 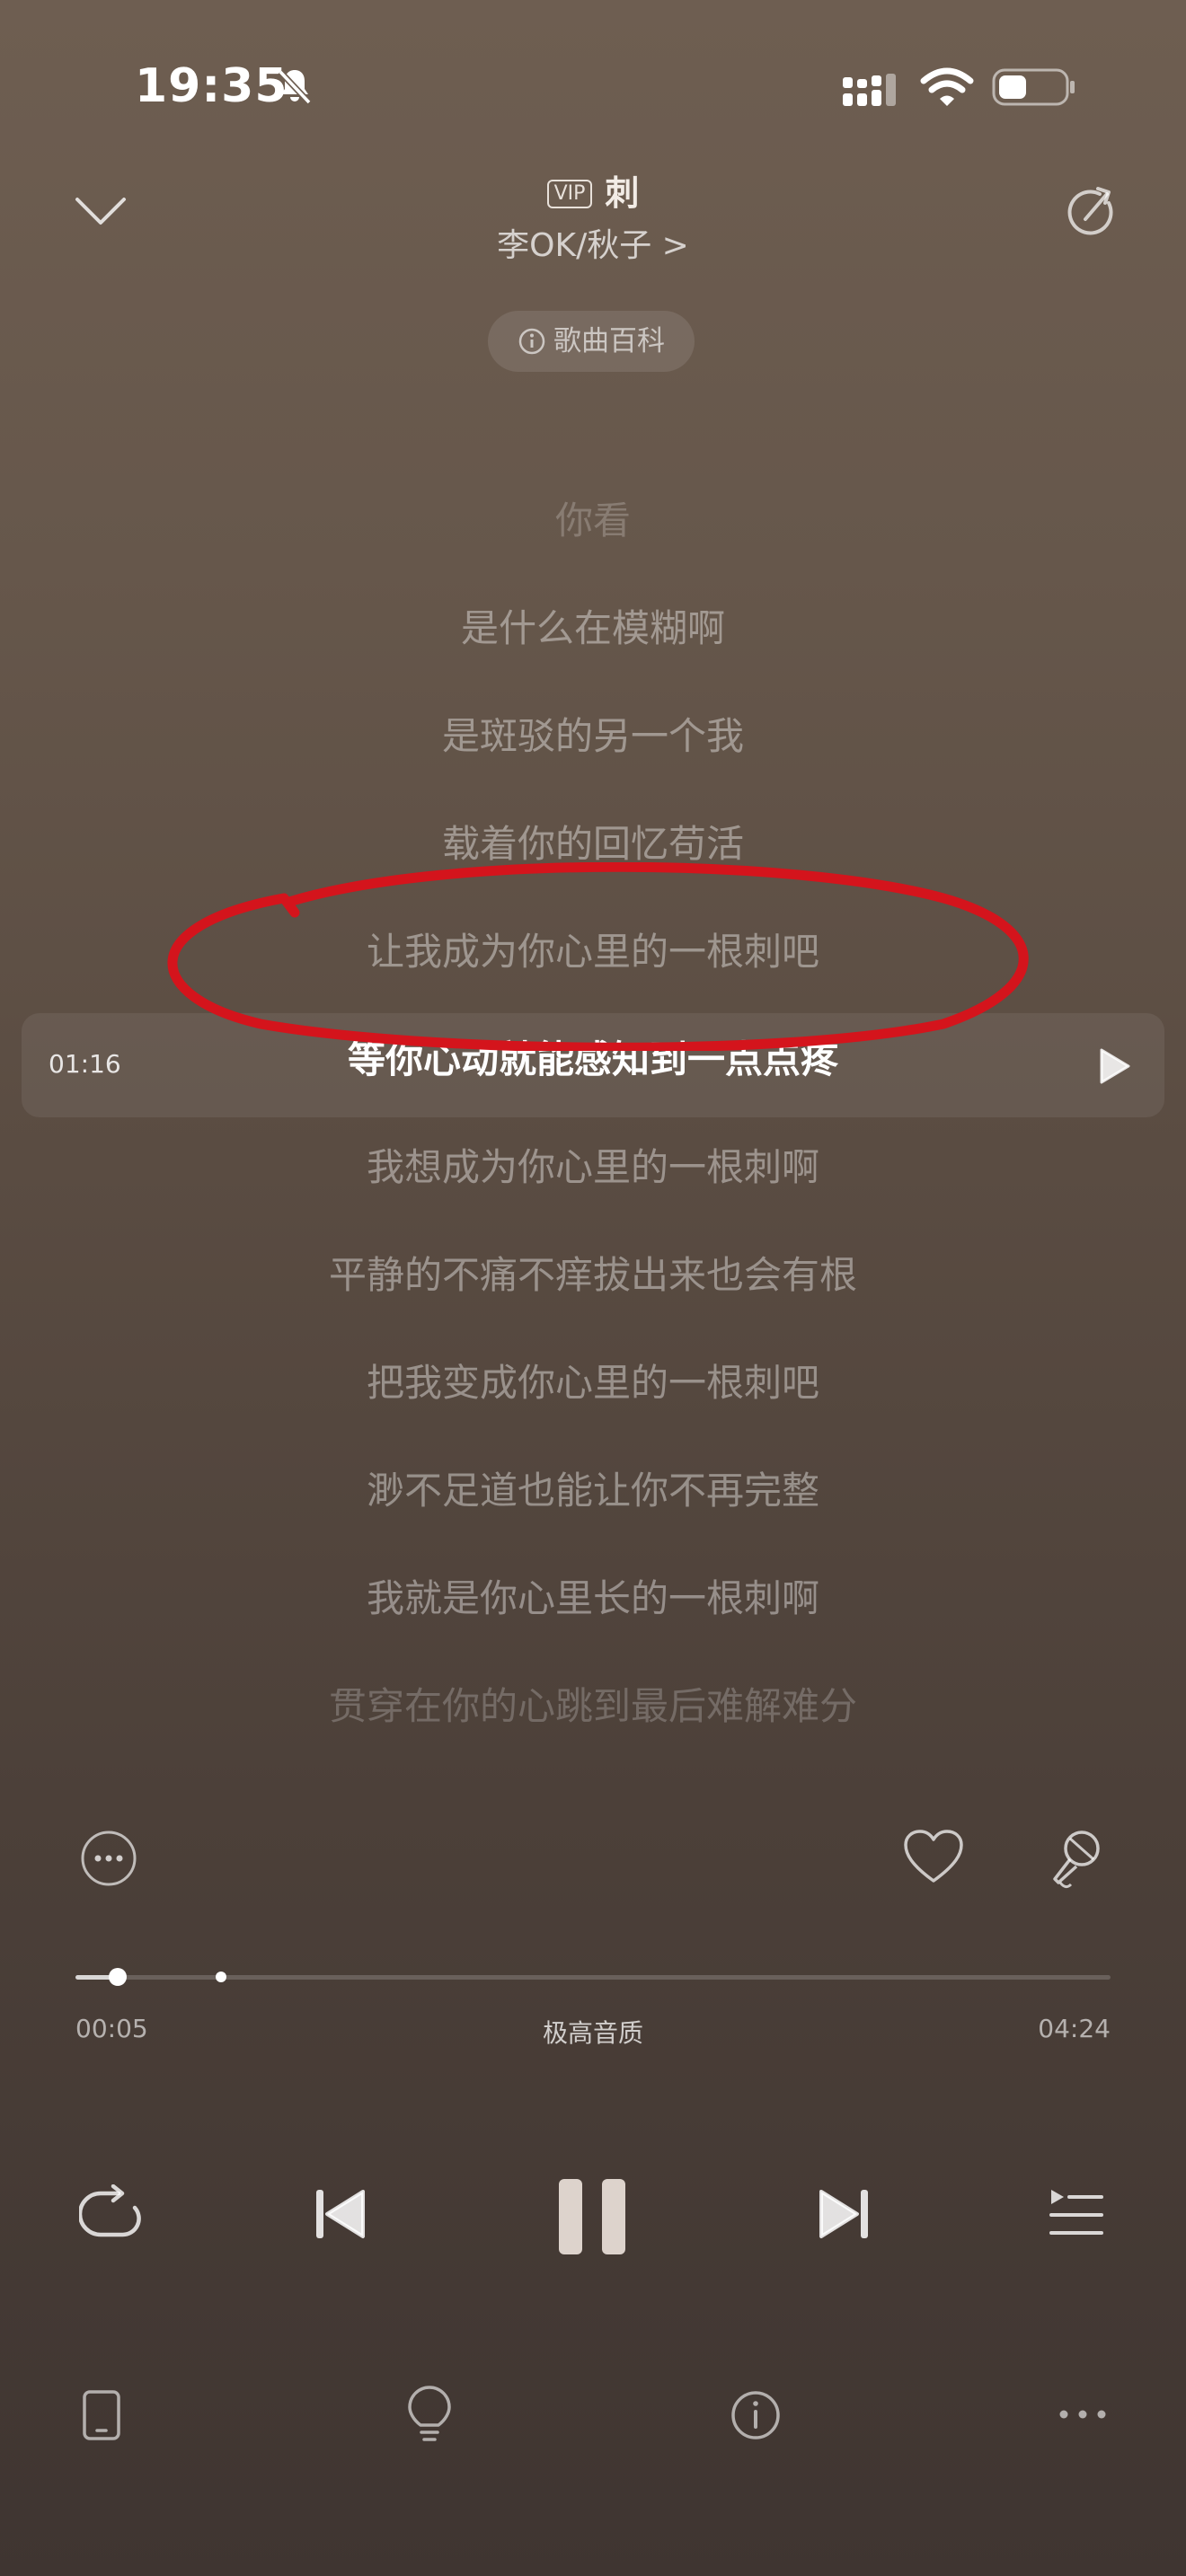 I want to click on lyric-line: 我想成为你心里的一根刺啊, so click(x=593, y=1168).